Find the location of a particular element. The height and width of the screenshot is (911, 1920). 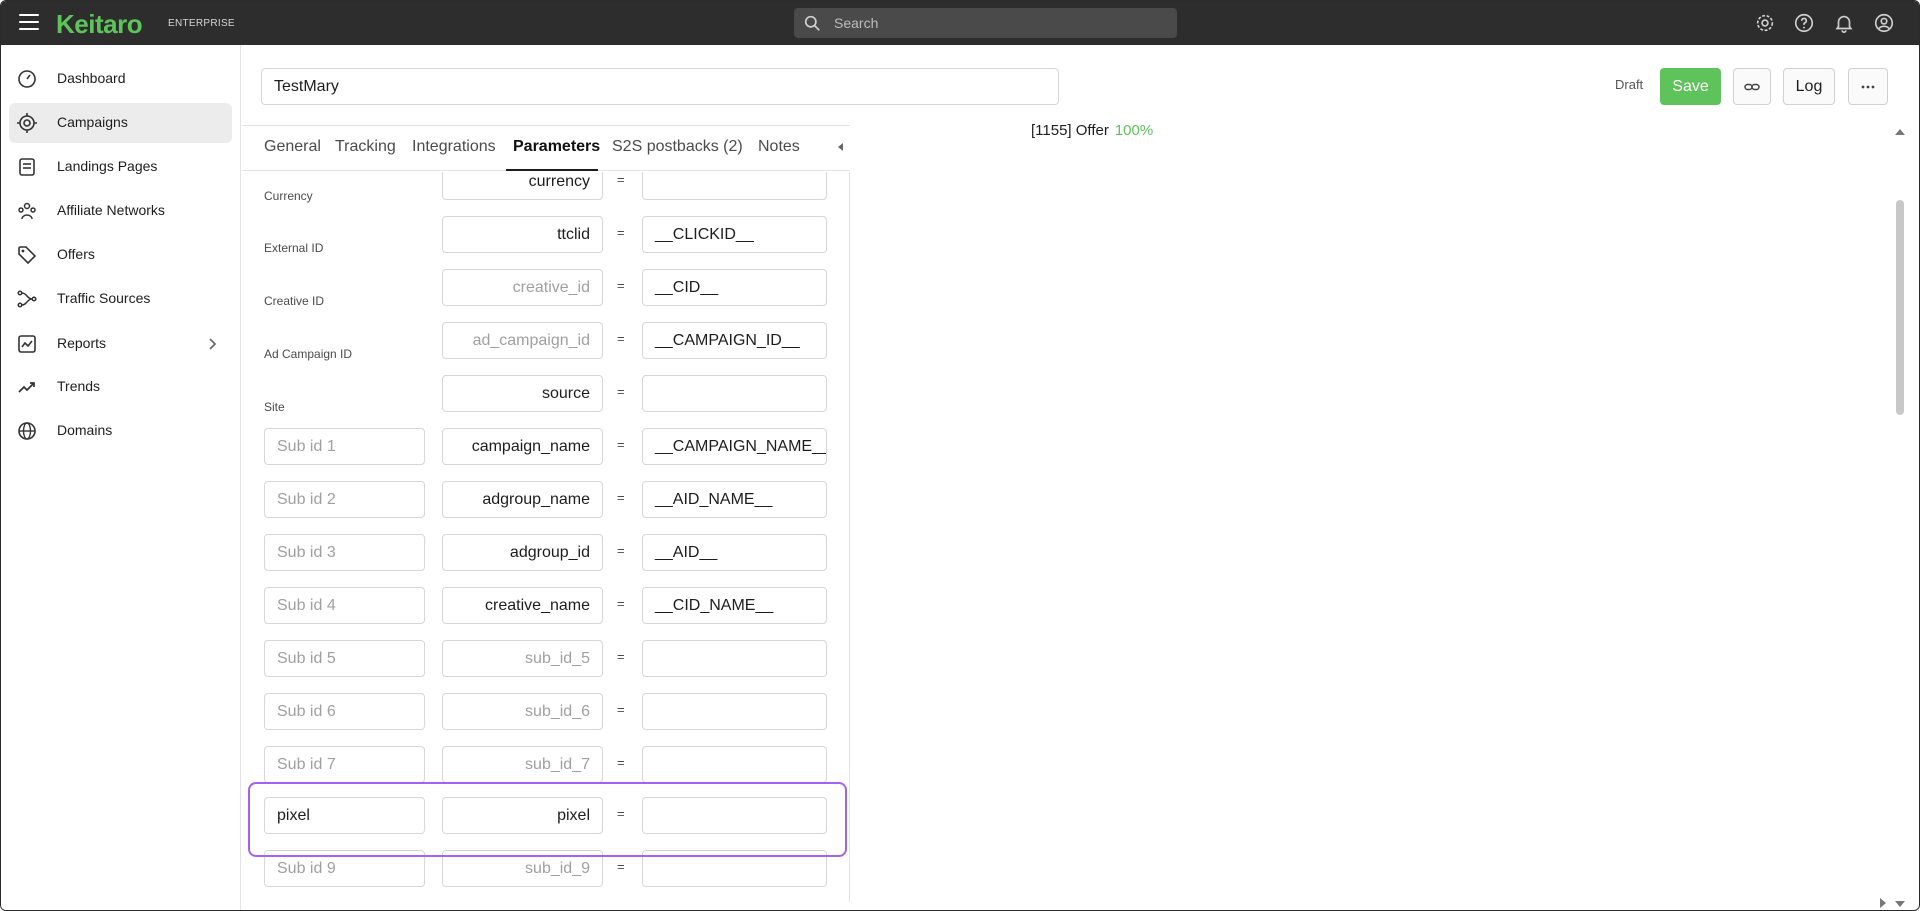

param-value-input: __AID__ is located at coordinates (734, 552).